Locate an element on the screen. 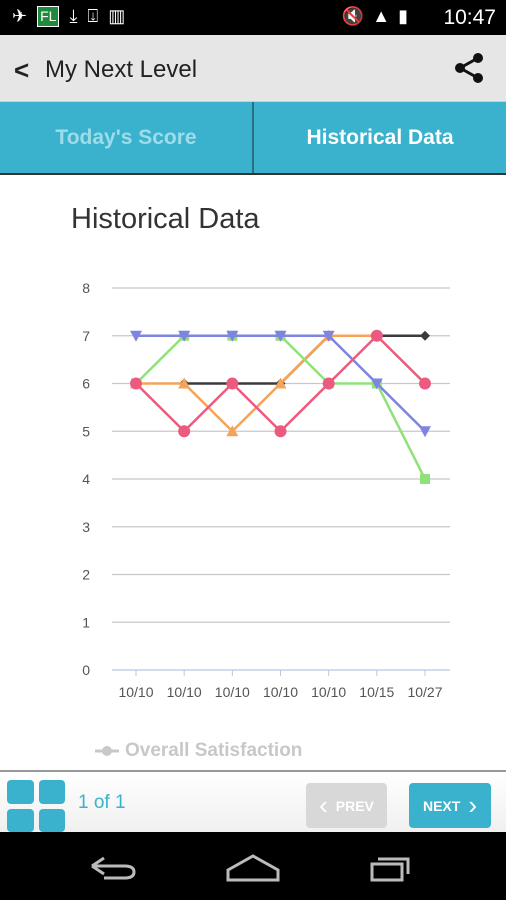 The image size is (506, 905). prev-button: ‹ PREV is located at coordinates (346, 805).